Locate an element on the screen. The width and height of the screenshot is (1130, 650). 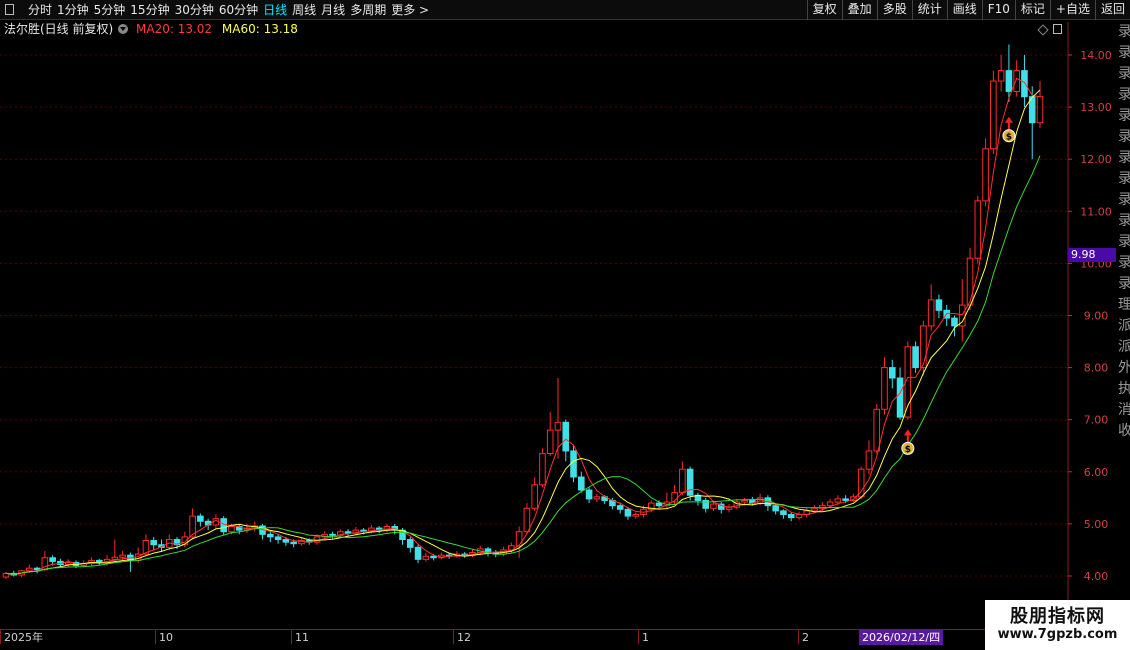
date-tick-label: 11 is located at coordinates (300, 637).